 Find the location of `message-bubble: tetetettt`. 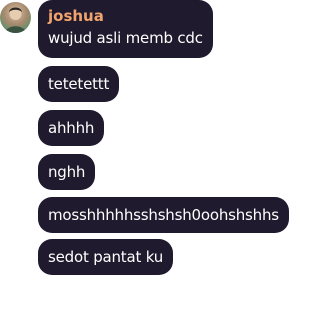

message-bubble: tetetettt is located at coordinates (79, 84).